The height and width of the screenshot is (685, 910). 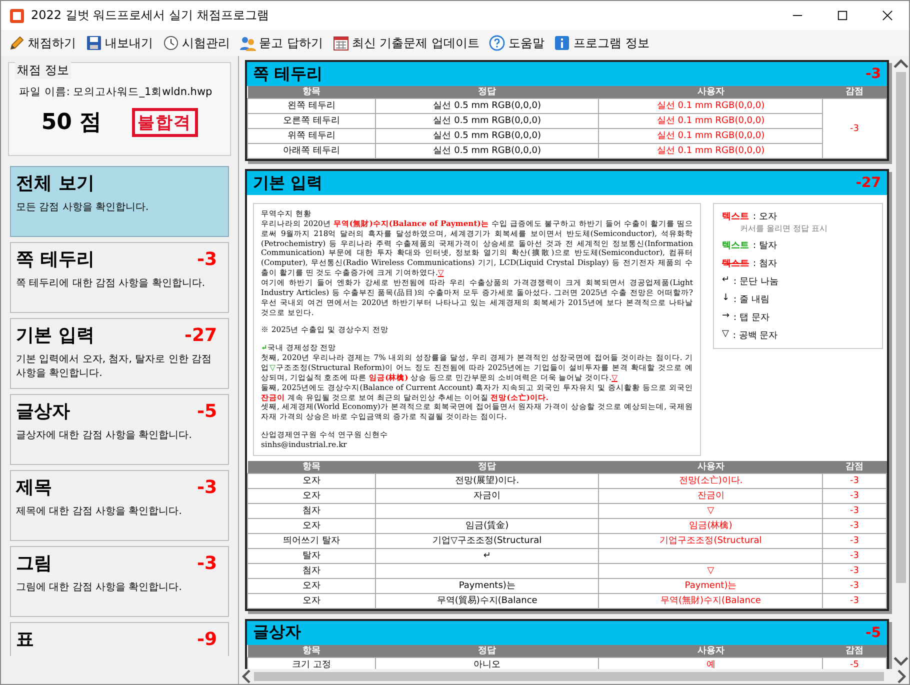 What do you see at coordinates (726, 299) in the screenshot?
I see `legend-sample: ↓` at bounding box center [726, 299].